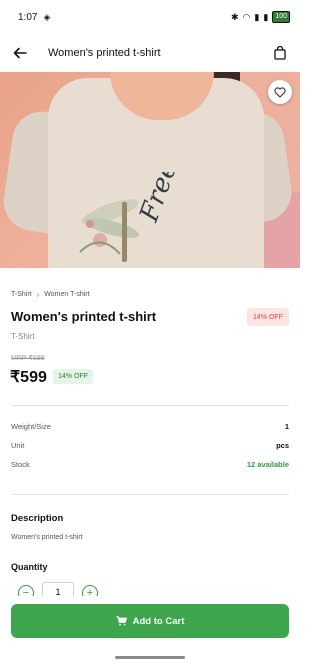 The image size is (320, 665). I want to click on off-badge: 14% OFF, so click(73, 376).